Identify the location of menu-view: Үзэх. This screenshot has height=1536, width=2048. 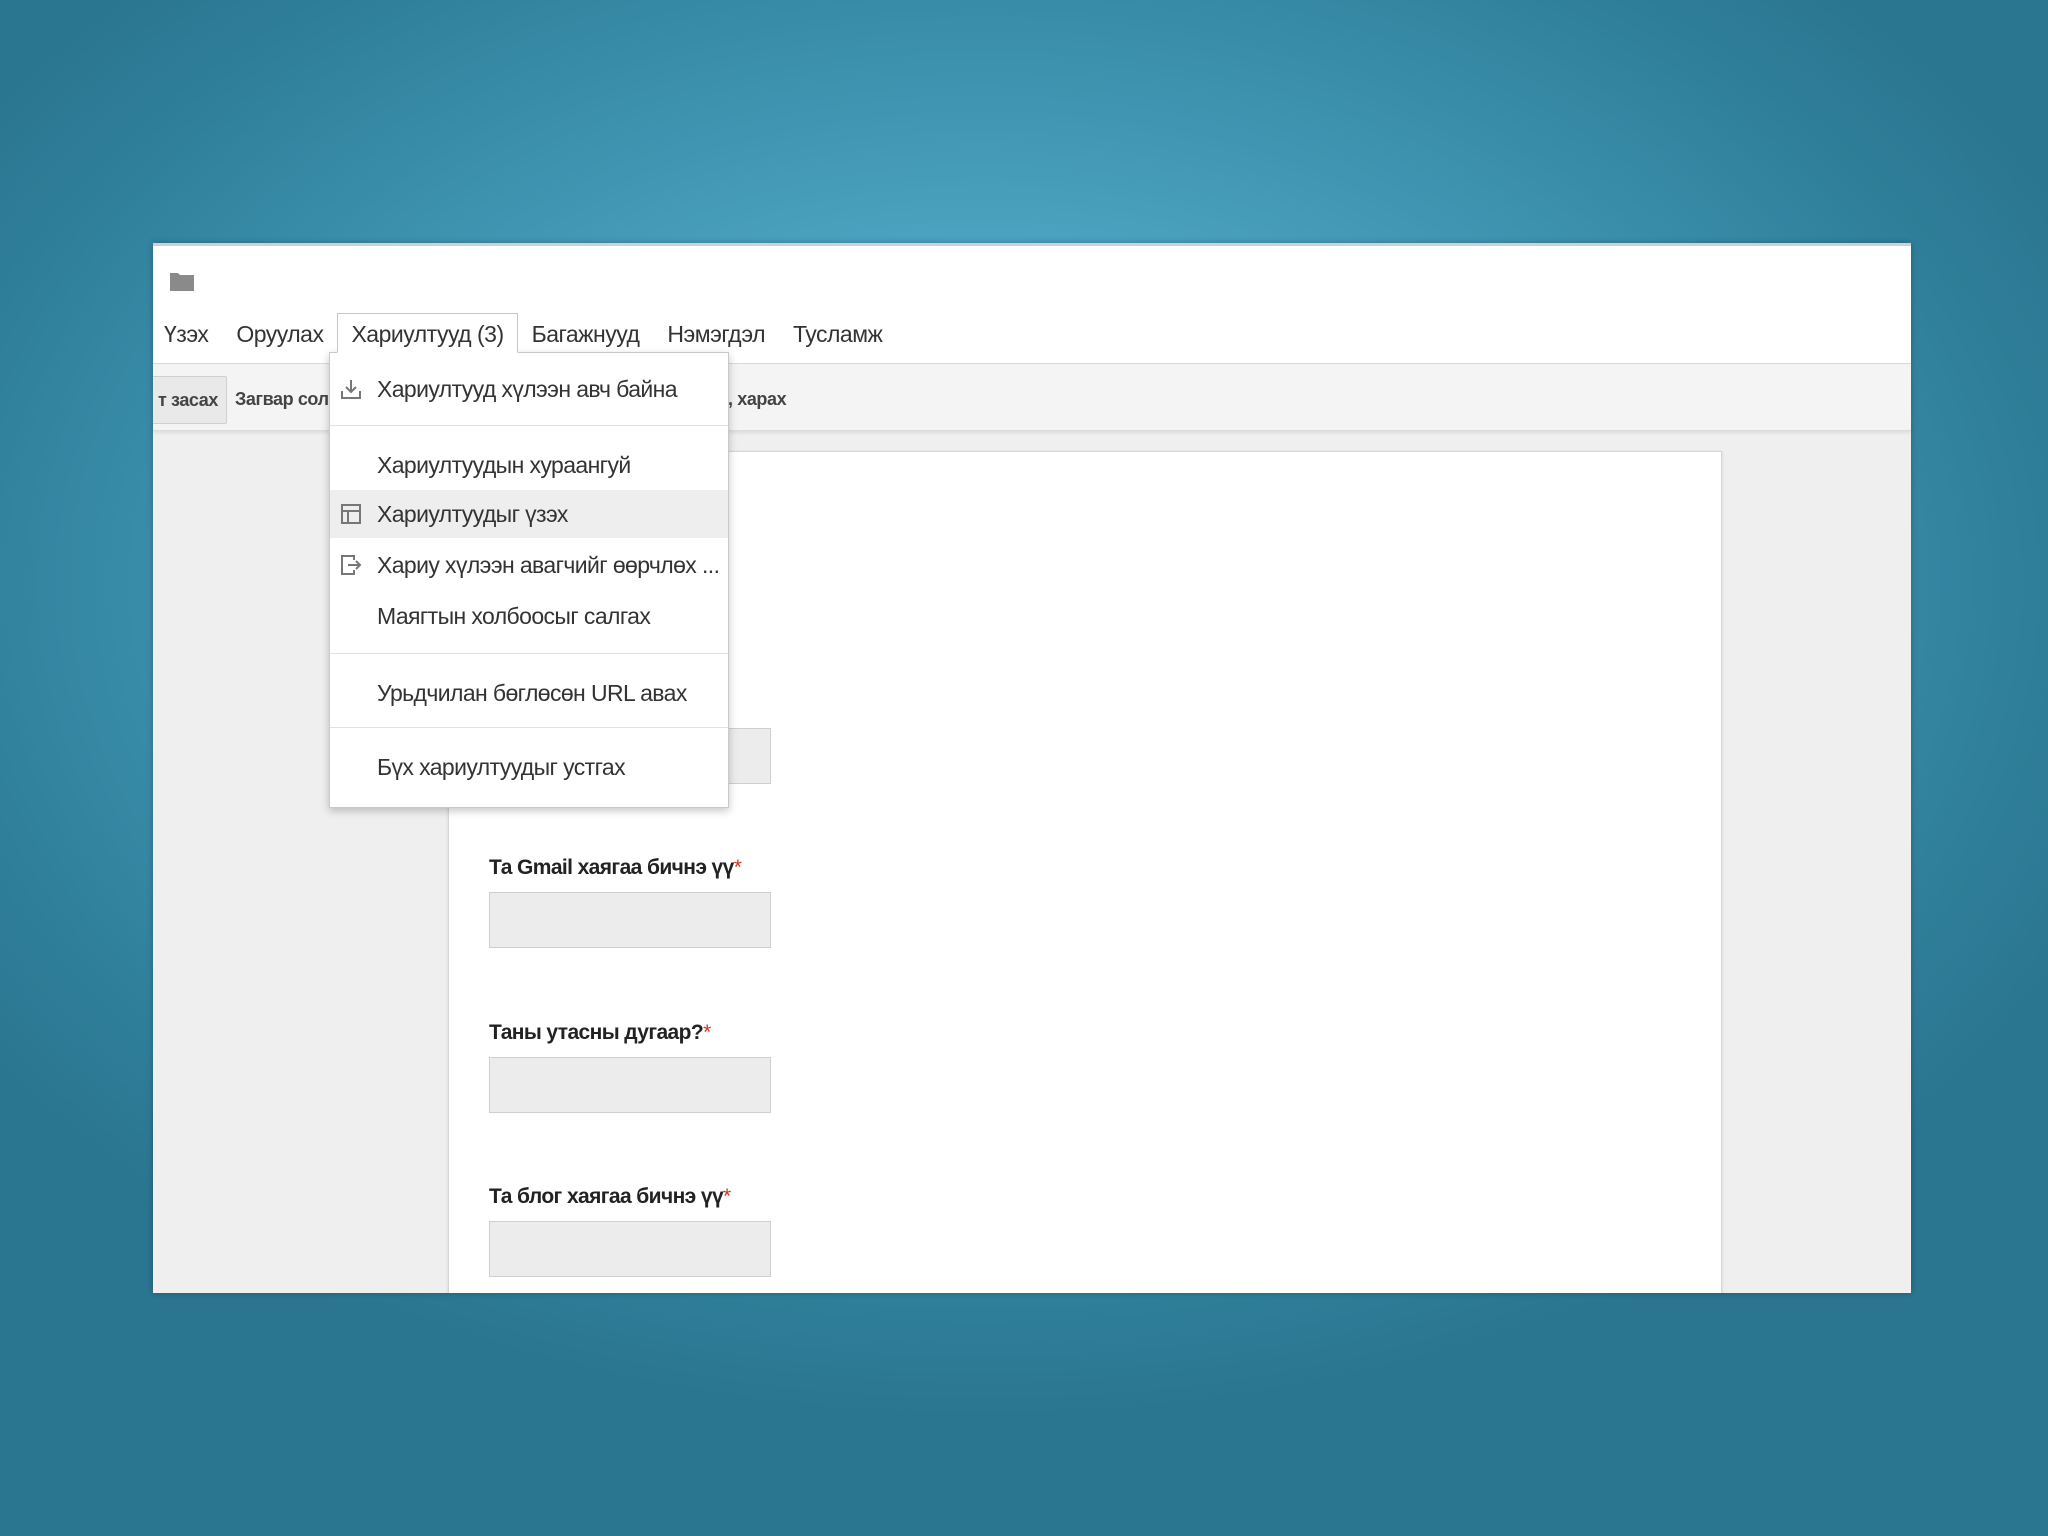
(187, 333).